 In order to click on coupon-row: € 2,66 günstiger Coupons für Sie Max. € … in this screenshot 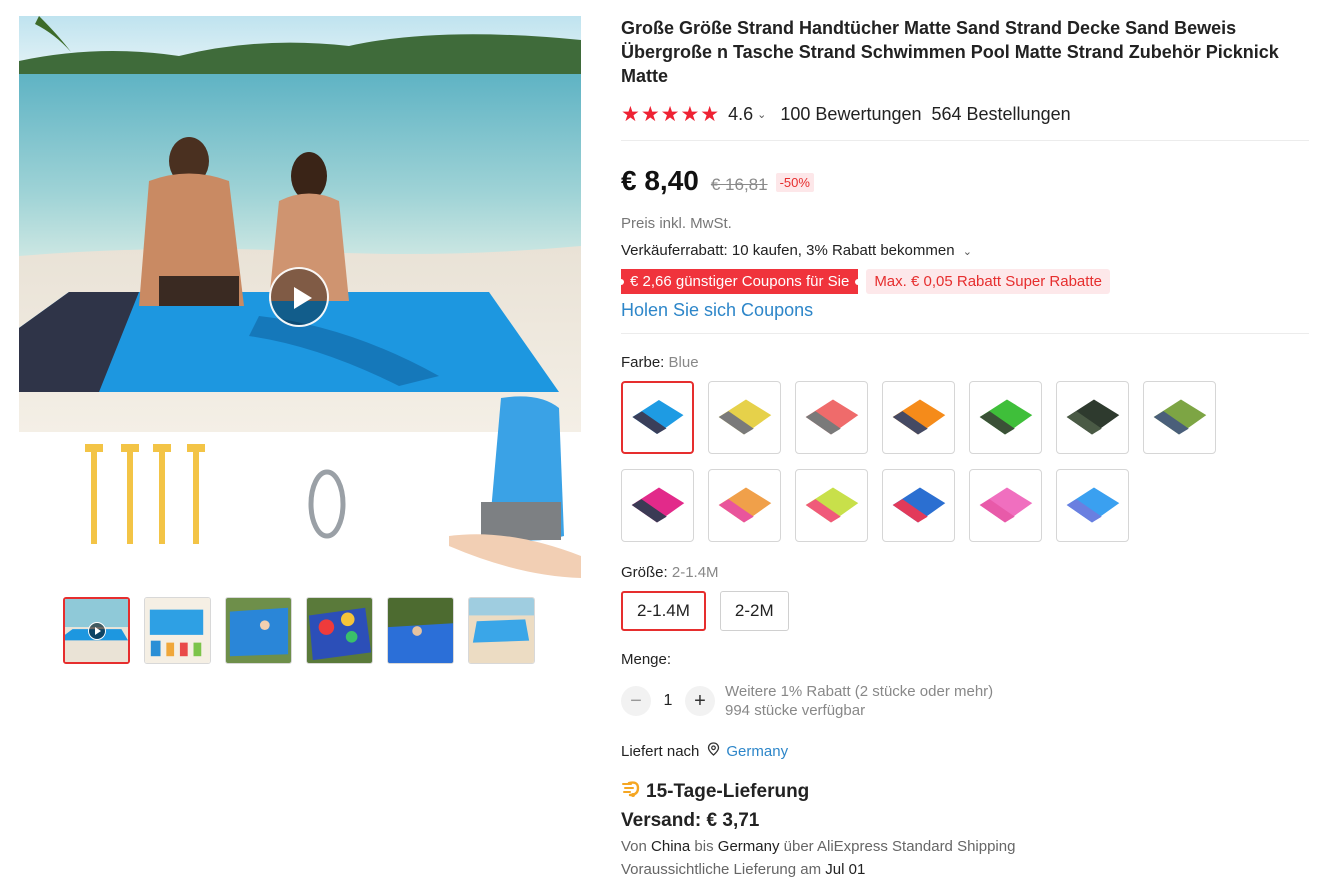, I will do `click(966, 281)`.